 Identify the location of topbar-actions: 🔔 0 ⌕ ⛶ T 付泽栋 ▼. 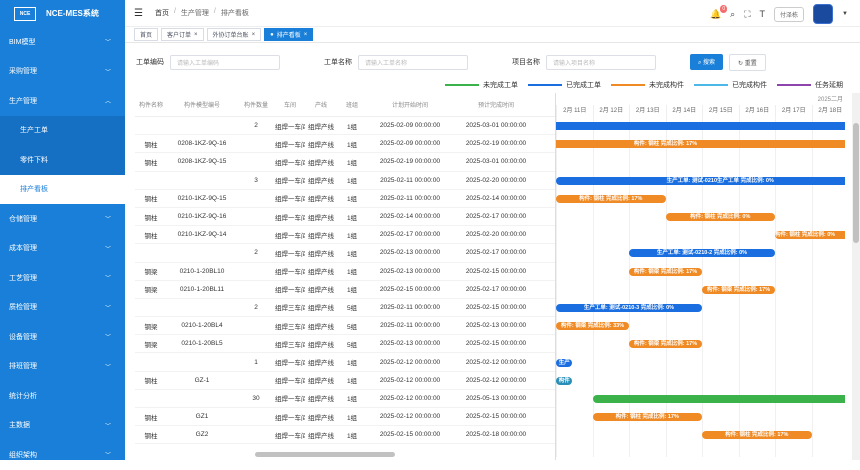
(779, 14).